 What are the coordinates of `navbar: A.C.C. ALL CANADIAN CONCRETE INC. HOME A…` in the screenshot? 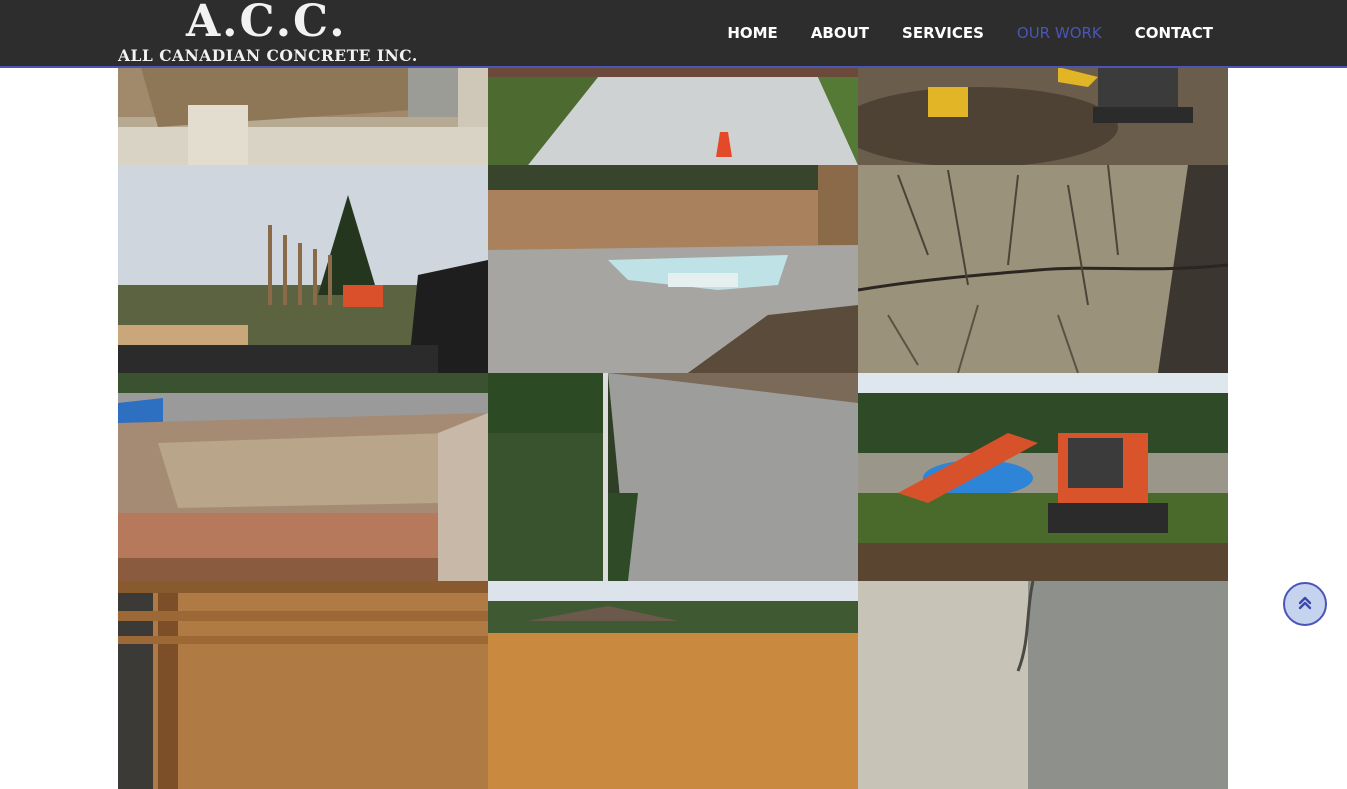 It's located at (673, 34).